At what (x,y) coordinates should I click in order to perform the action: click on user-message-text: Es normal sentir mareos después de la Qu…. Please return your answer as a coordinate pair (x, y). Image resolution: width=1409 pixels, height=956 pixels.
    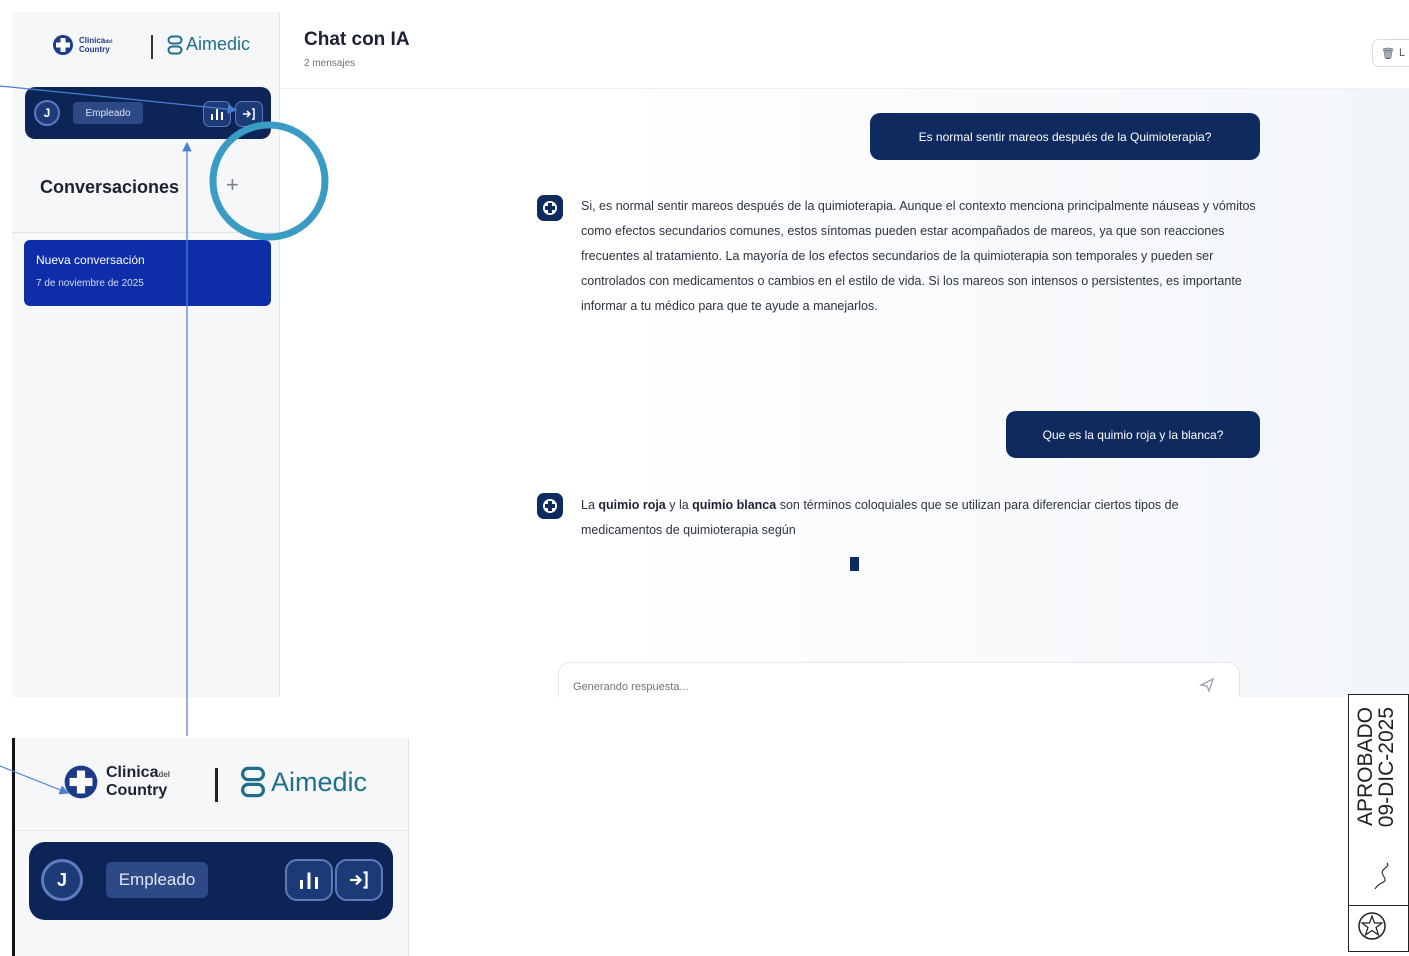
    Looking at the image, I should click on (1065, 136).